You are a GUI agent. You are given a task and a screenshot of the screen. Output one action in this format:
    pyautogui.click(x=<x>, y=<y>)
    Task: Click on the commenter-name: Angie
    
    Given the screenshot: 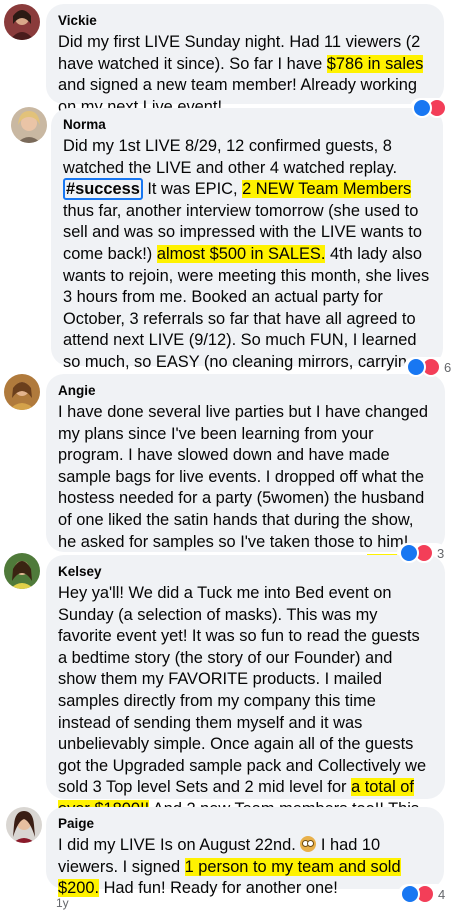 What is the action you would take?
    pyautogui.click(x=245, y=391)
    